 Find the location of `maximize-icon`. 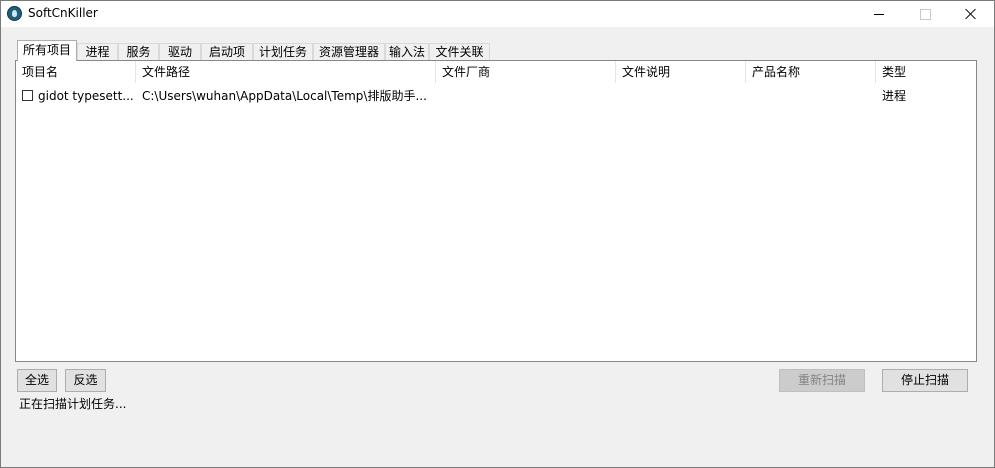

maximize-icon is located at coordinates (925, 14).